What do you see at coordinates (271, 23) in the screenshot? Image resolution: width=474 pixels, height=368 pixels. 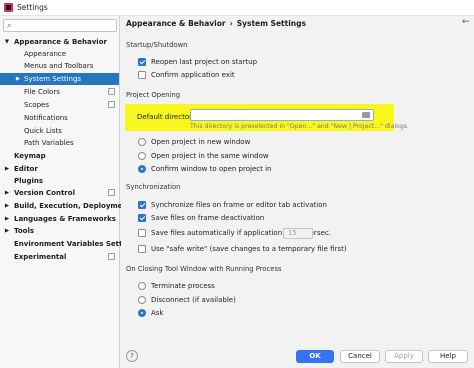 I see `breadcrumb-current: System Settings` at bounding box center [271, 23].